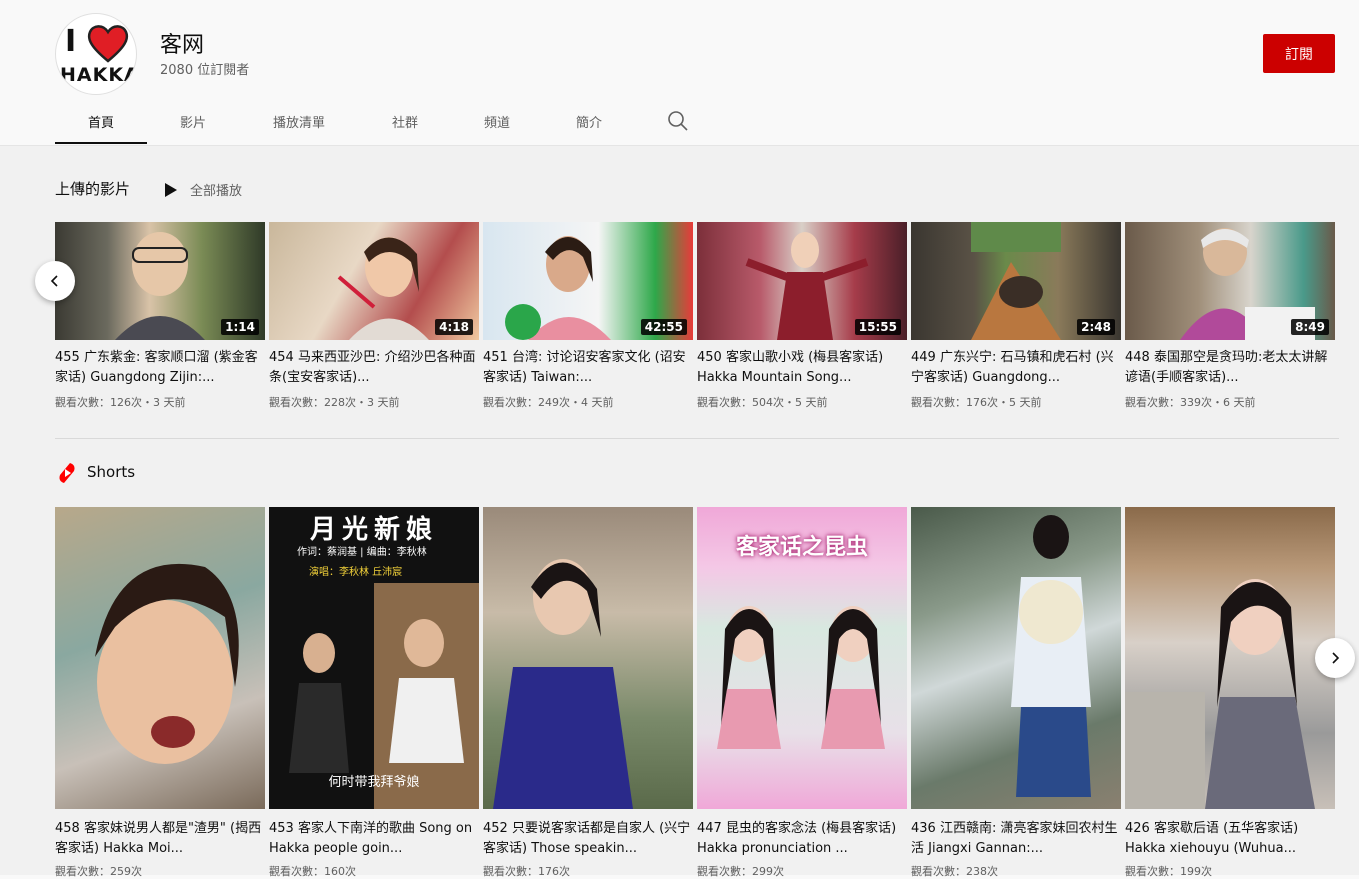 The image size is (1359, 879). I want to click on video-meta: 觀看次數：504次・5 天前, so click(762, 402).